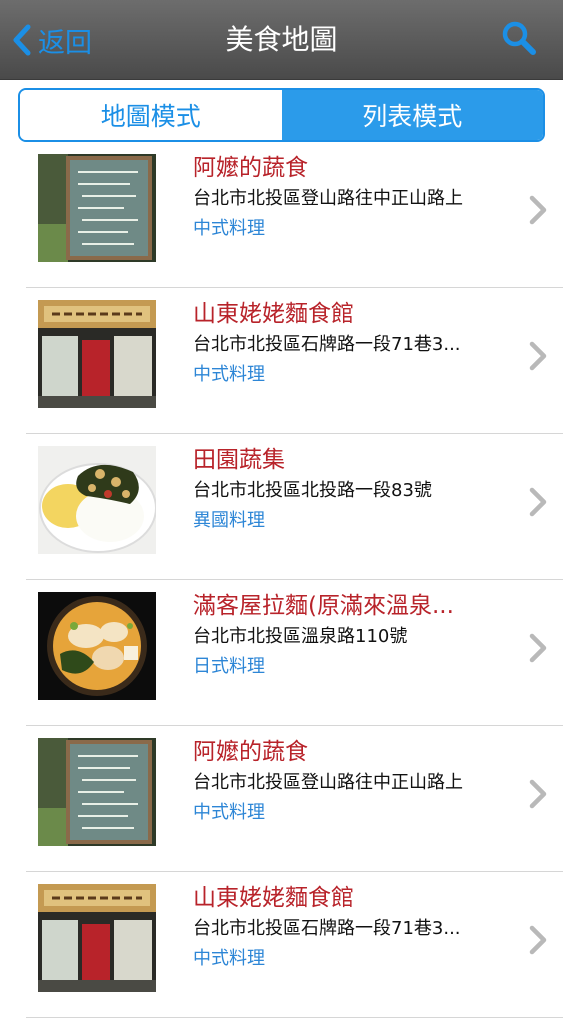  What do you see at coordinates (281, 507) in the screenshot?
I see `list-item: 田園蔬集 台北市北投區北投路一段83號 異國料理` at bounding box center [281, 507].